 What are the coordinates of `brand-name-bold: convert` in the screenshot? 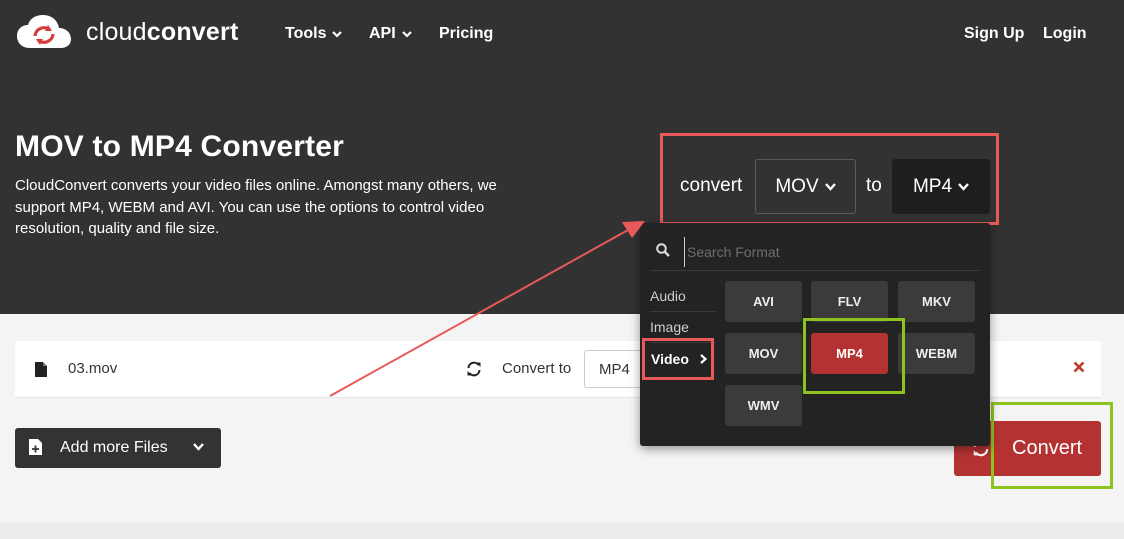 It's located at (192, 31).